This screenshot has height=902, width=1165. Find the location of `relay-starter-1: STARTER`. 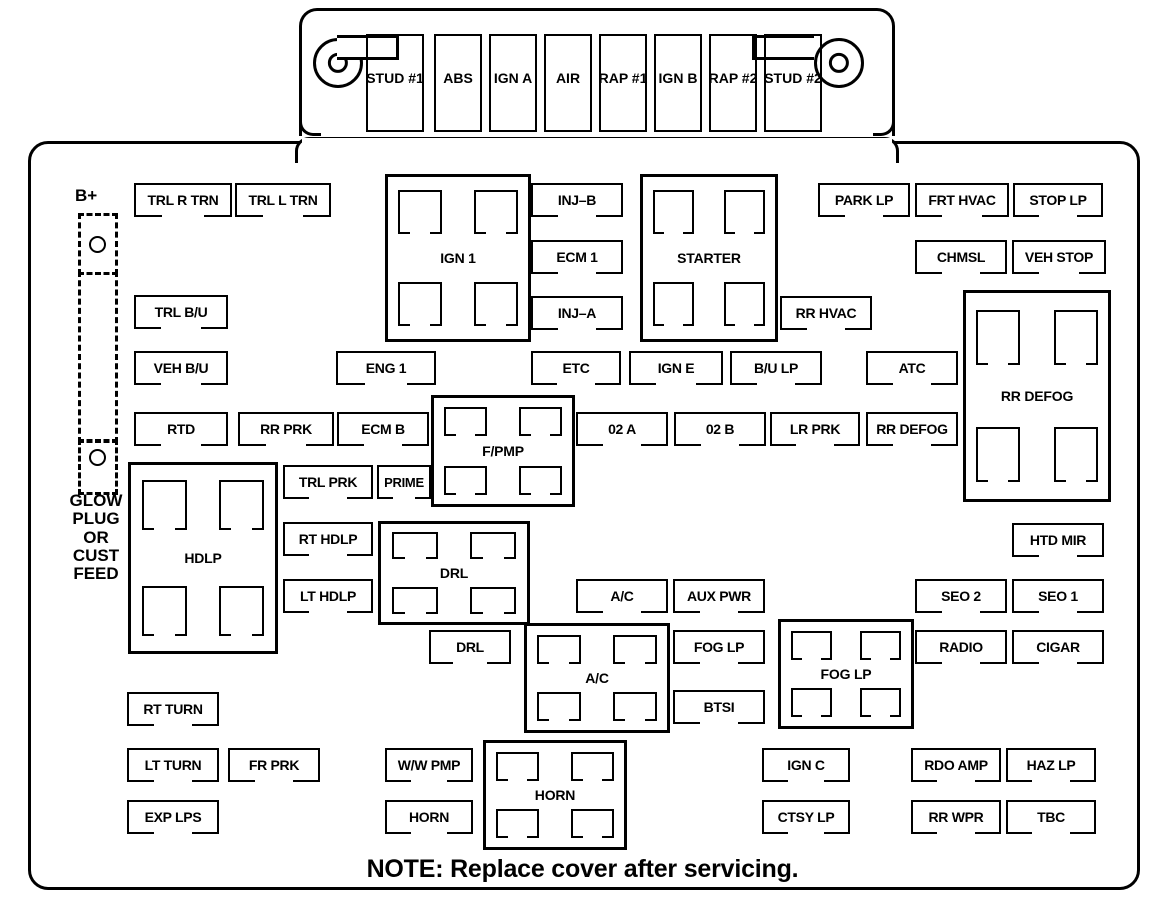

relay-starter-1: STARTER is located at coordinates (709, 258).